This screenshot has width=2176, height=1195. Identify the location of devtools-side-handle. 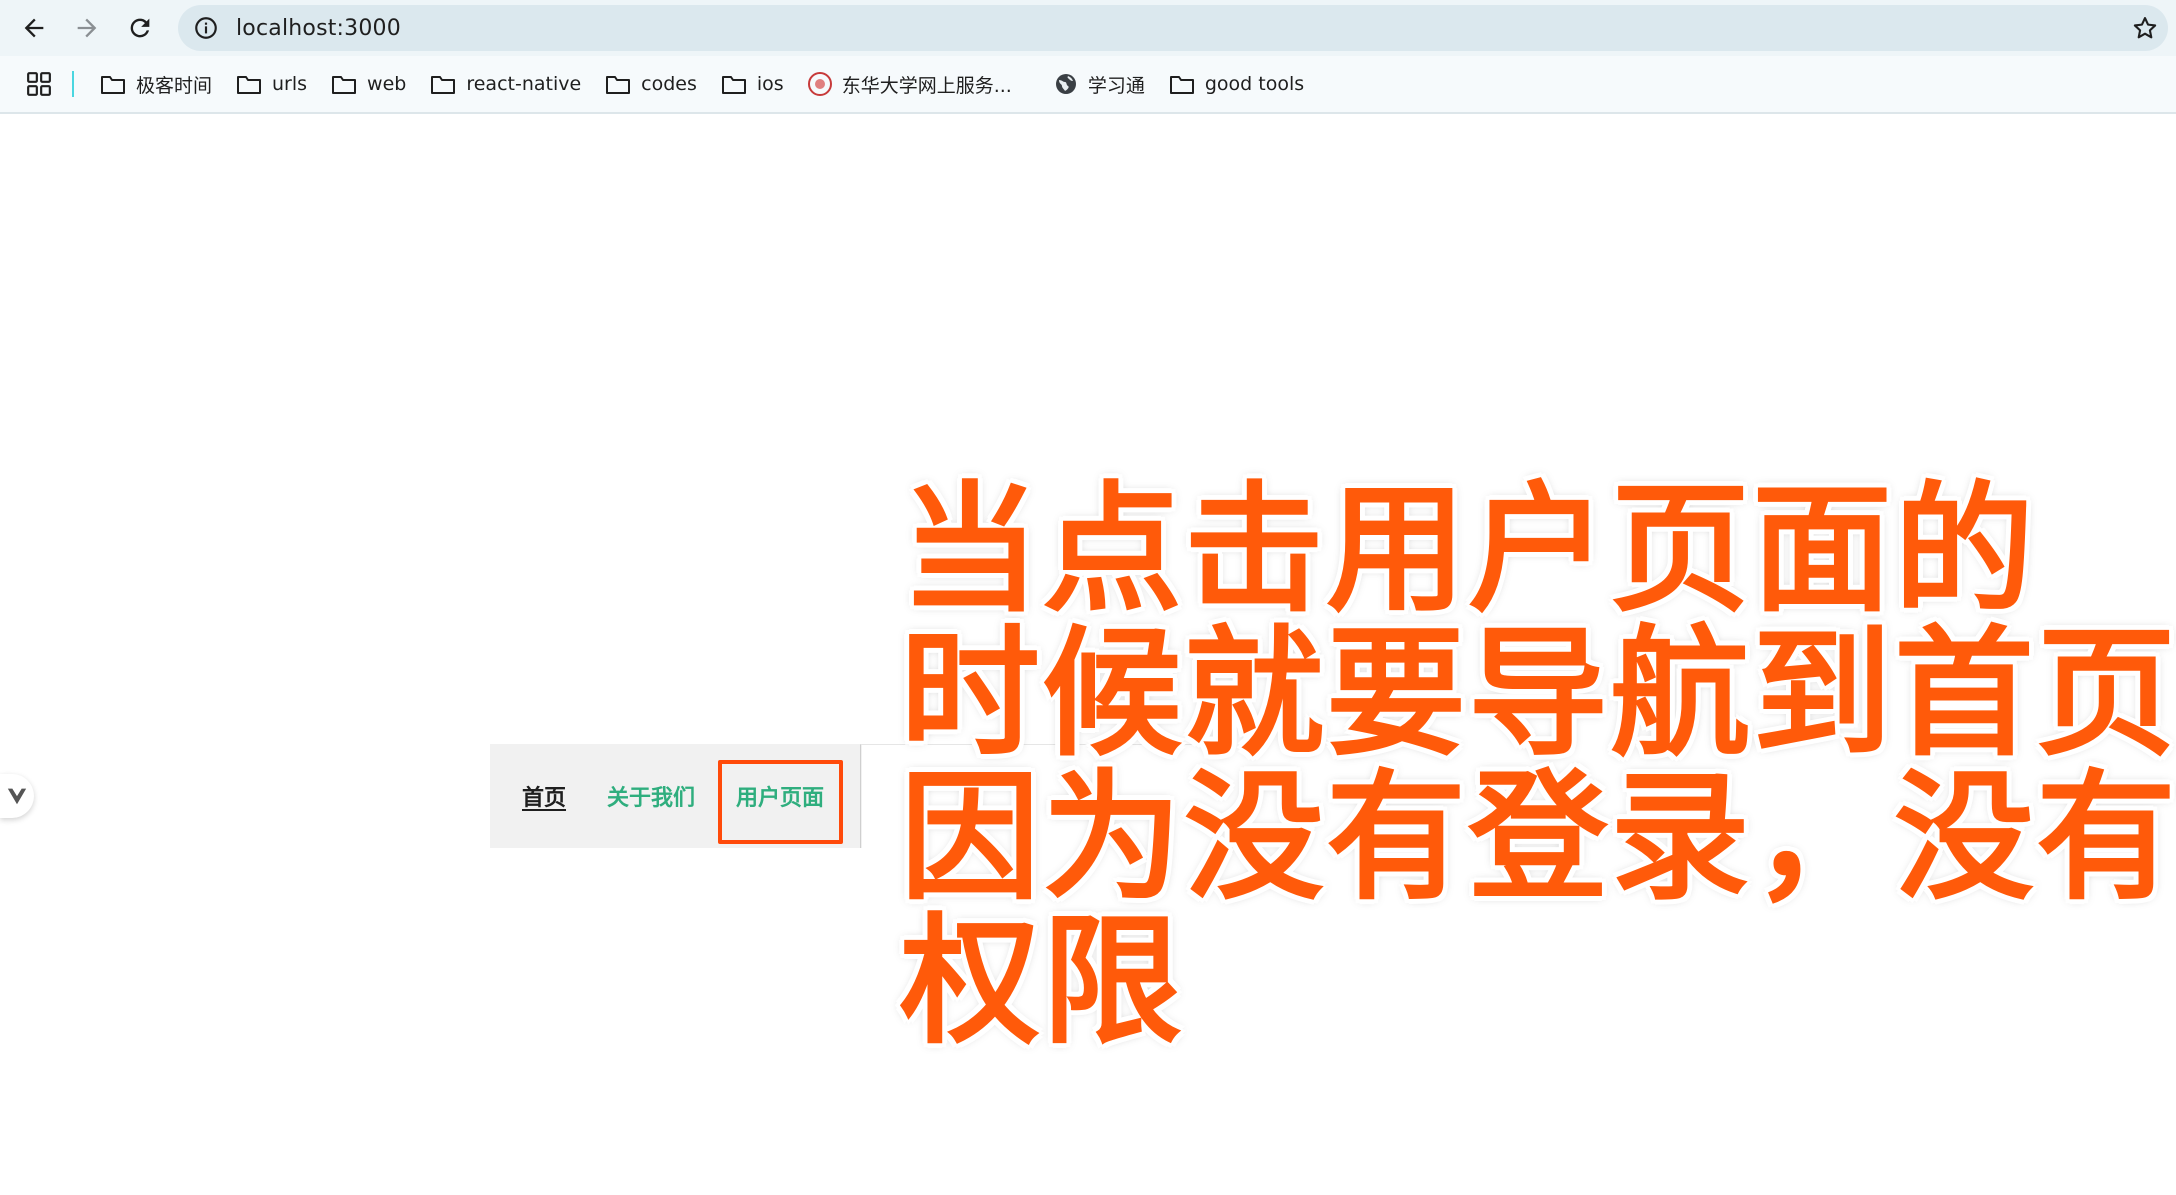
(17, 796).